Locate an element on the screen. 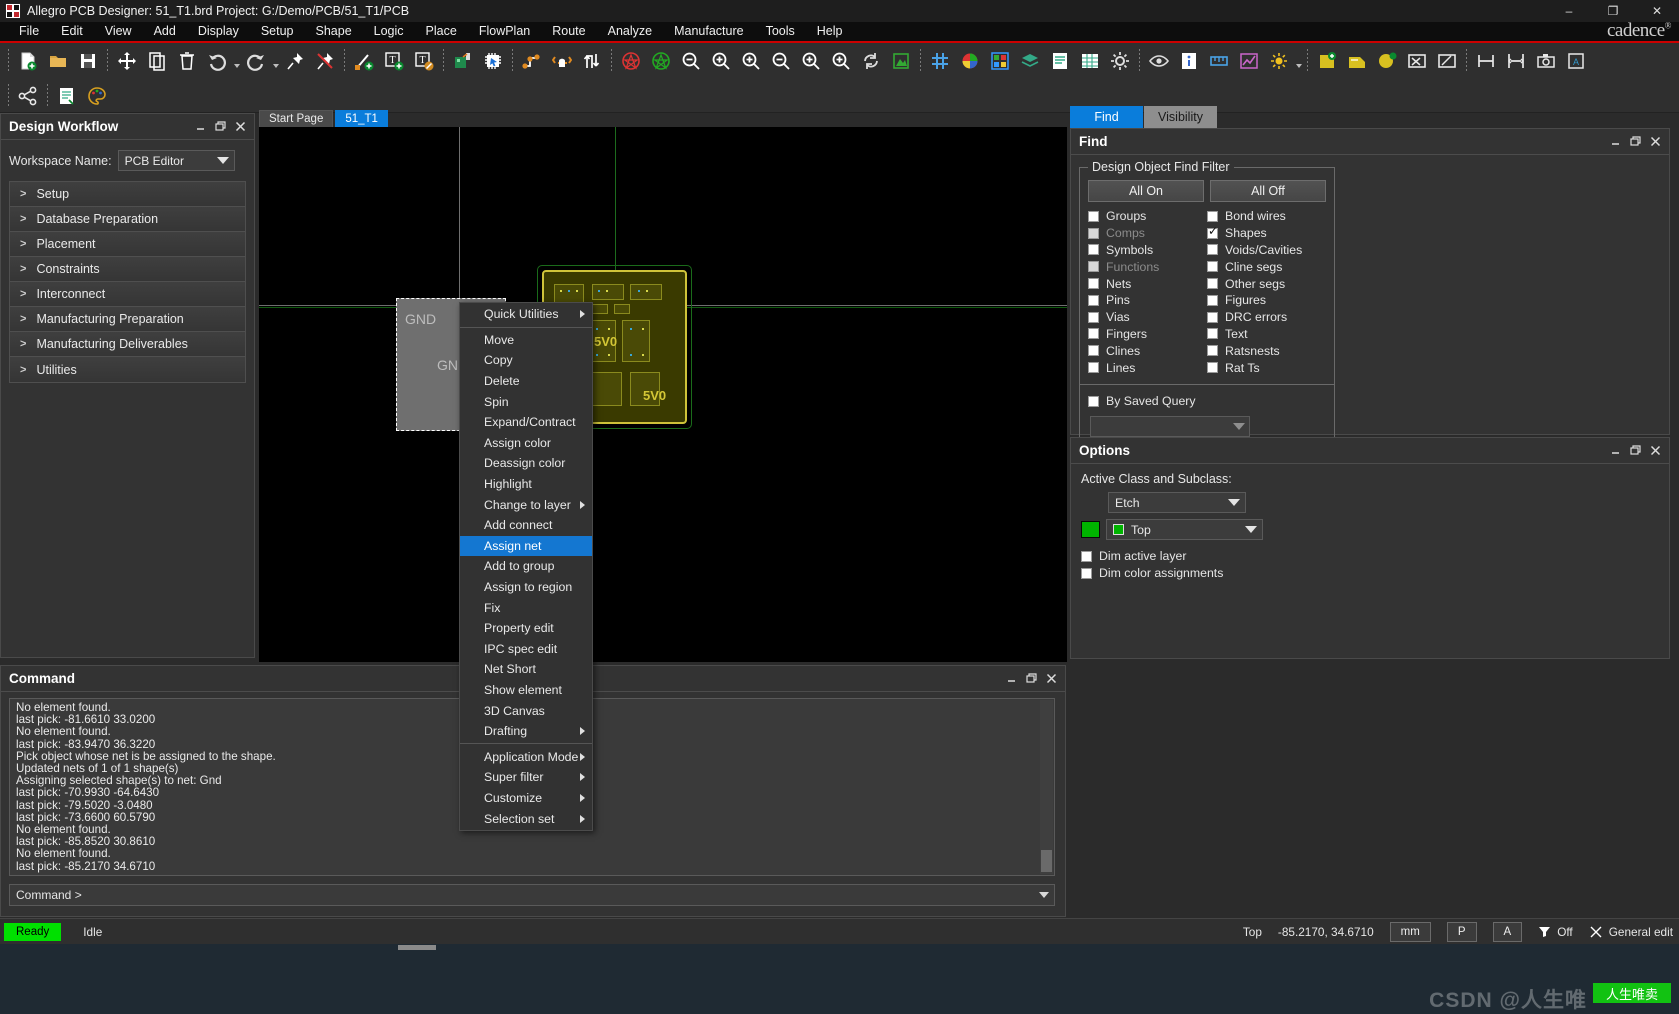  command-input: Command > is located at coordinates (532, 895).